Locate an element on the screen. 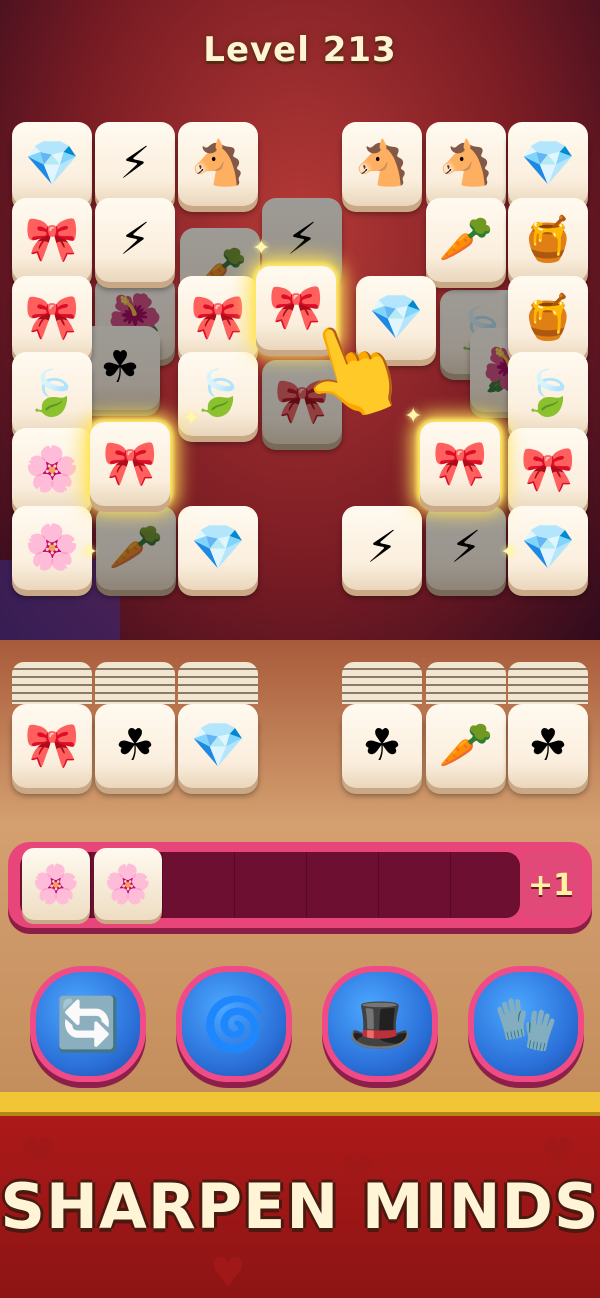  tile-flower: 🌸 is located at coordinates (52, 470).